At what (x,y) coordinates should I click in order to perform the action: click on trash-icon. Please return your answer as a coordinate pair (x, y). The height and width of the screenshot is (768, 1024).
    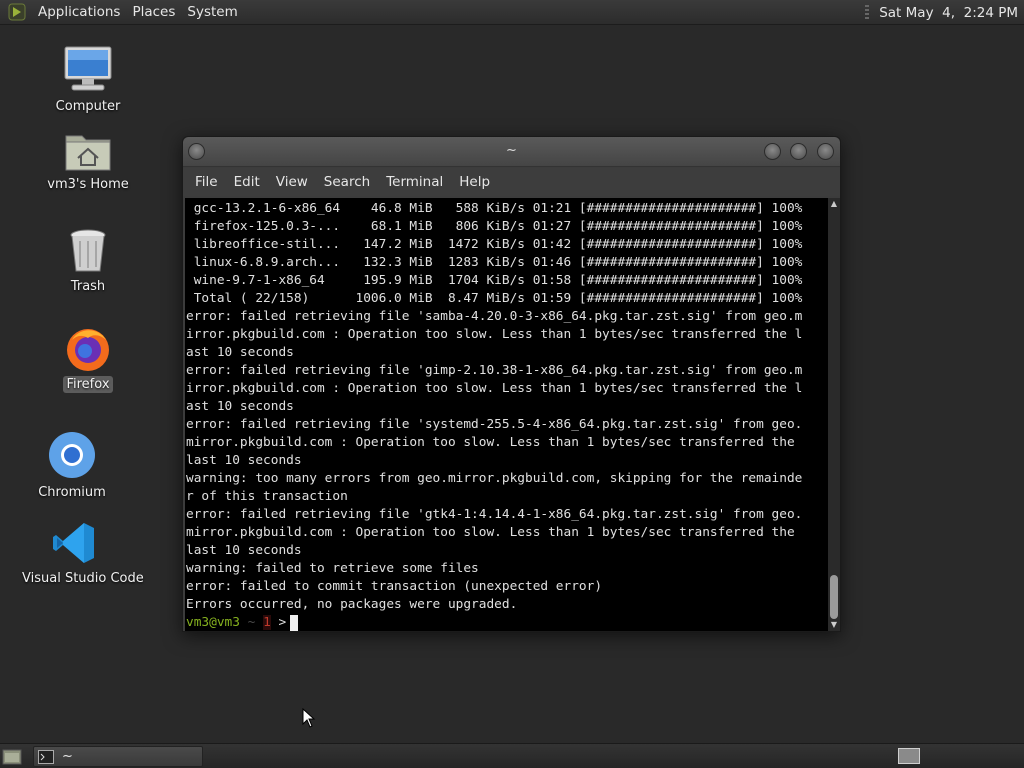
    Looking at the image, I should click on (88, 250).